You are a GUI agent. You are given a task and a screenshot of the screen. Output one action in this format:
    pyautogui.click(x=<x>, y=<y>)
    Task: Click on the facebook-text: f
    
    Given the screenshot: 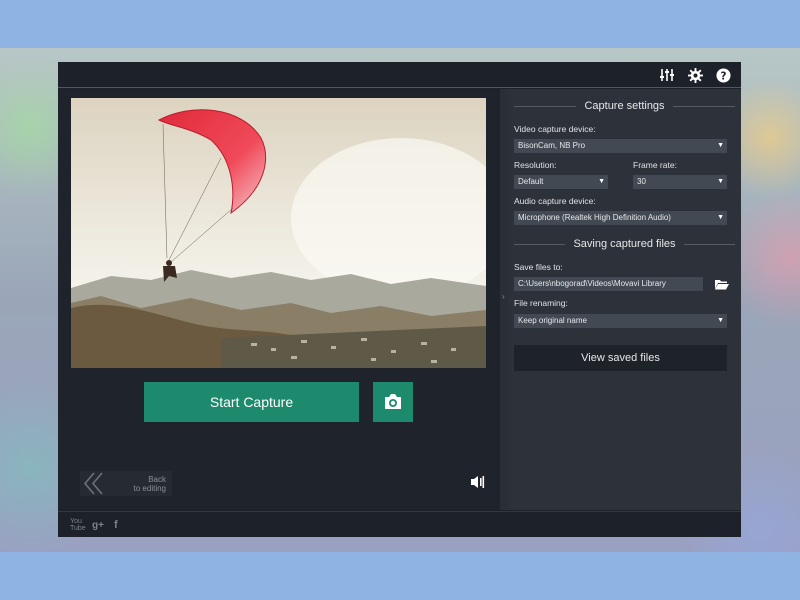 What is the action you would take?
    pyautogui.click(x=115, y=525)
    